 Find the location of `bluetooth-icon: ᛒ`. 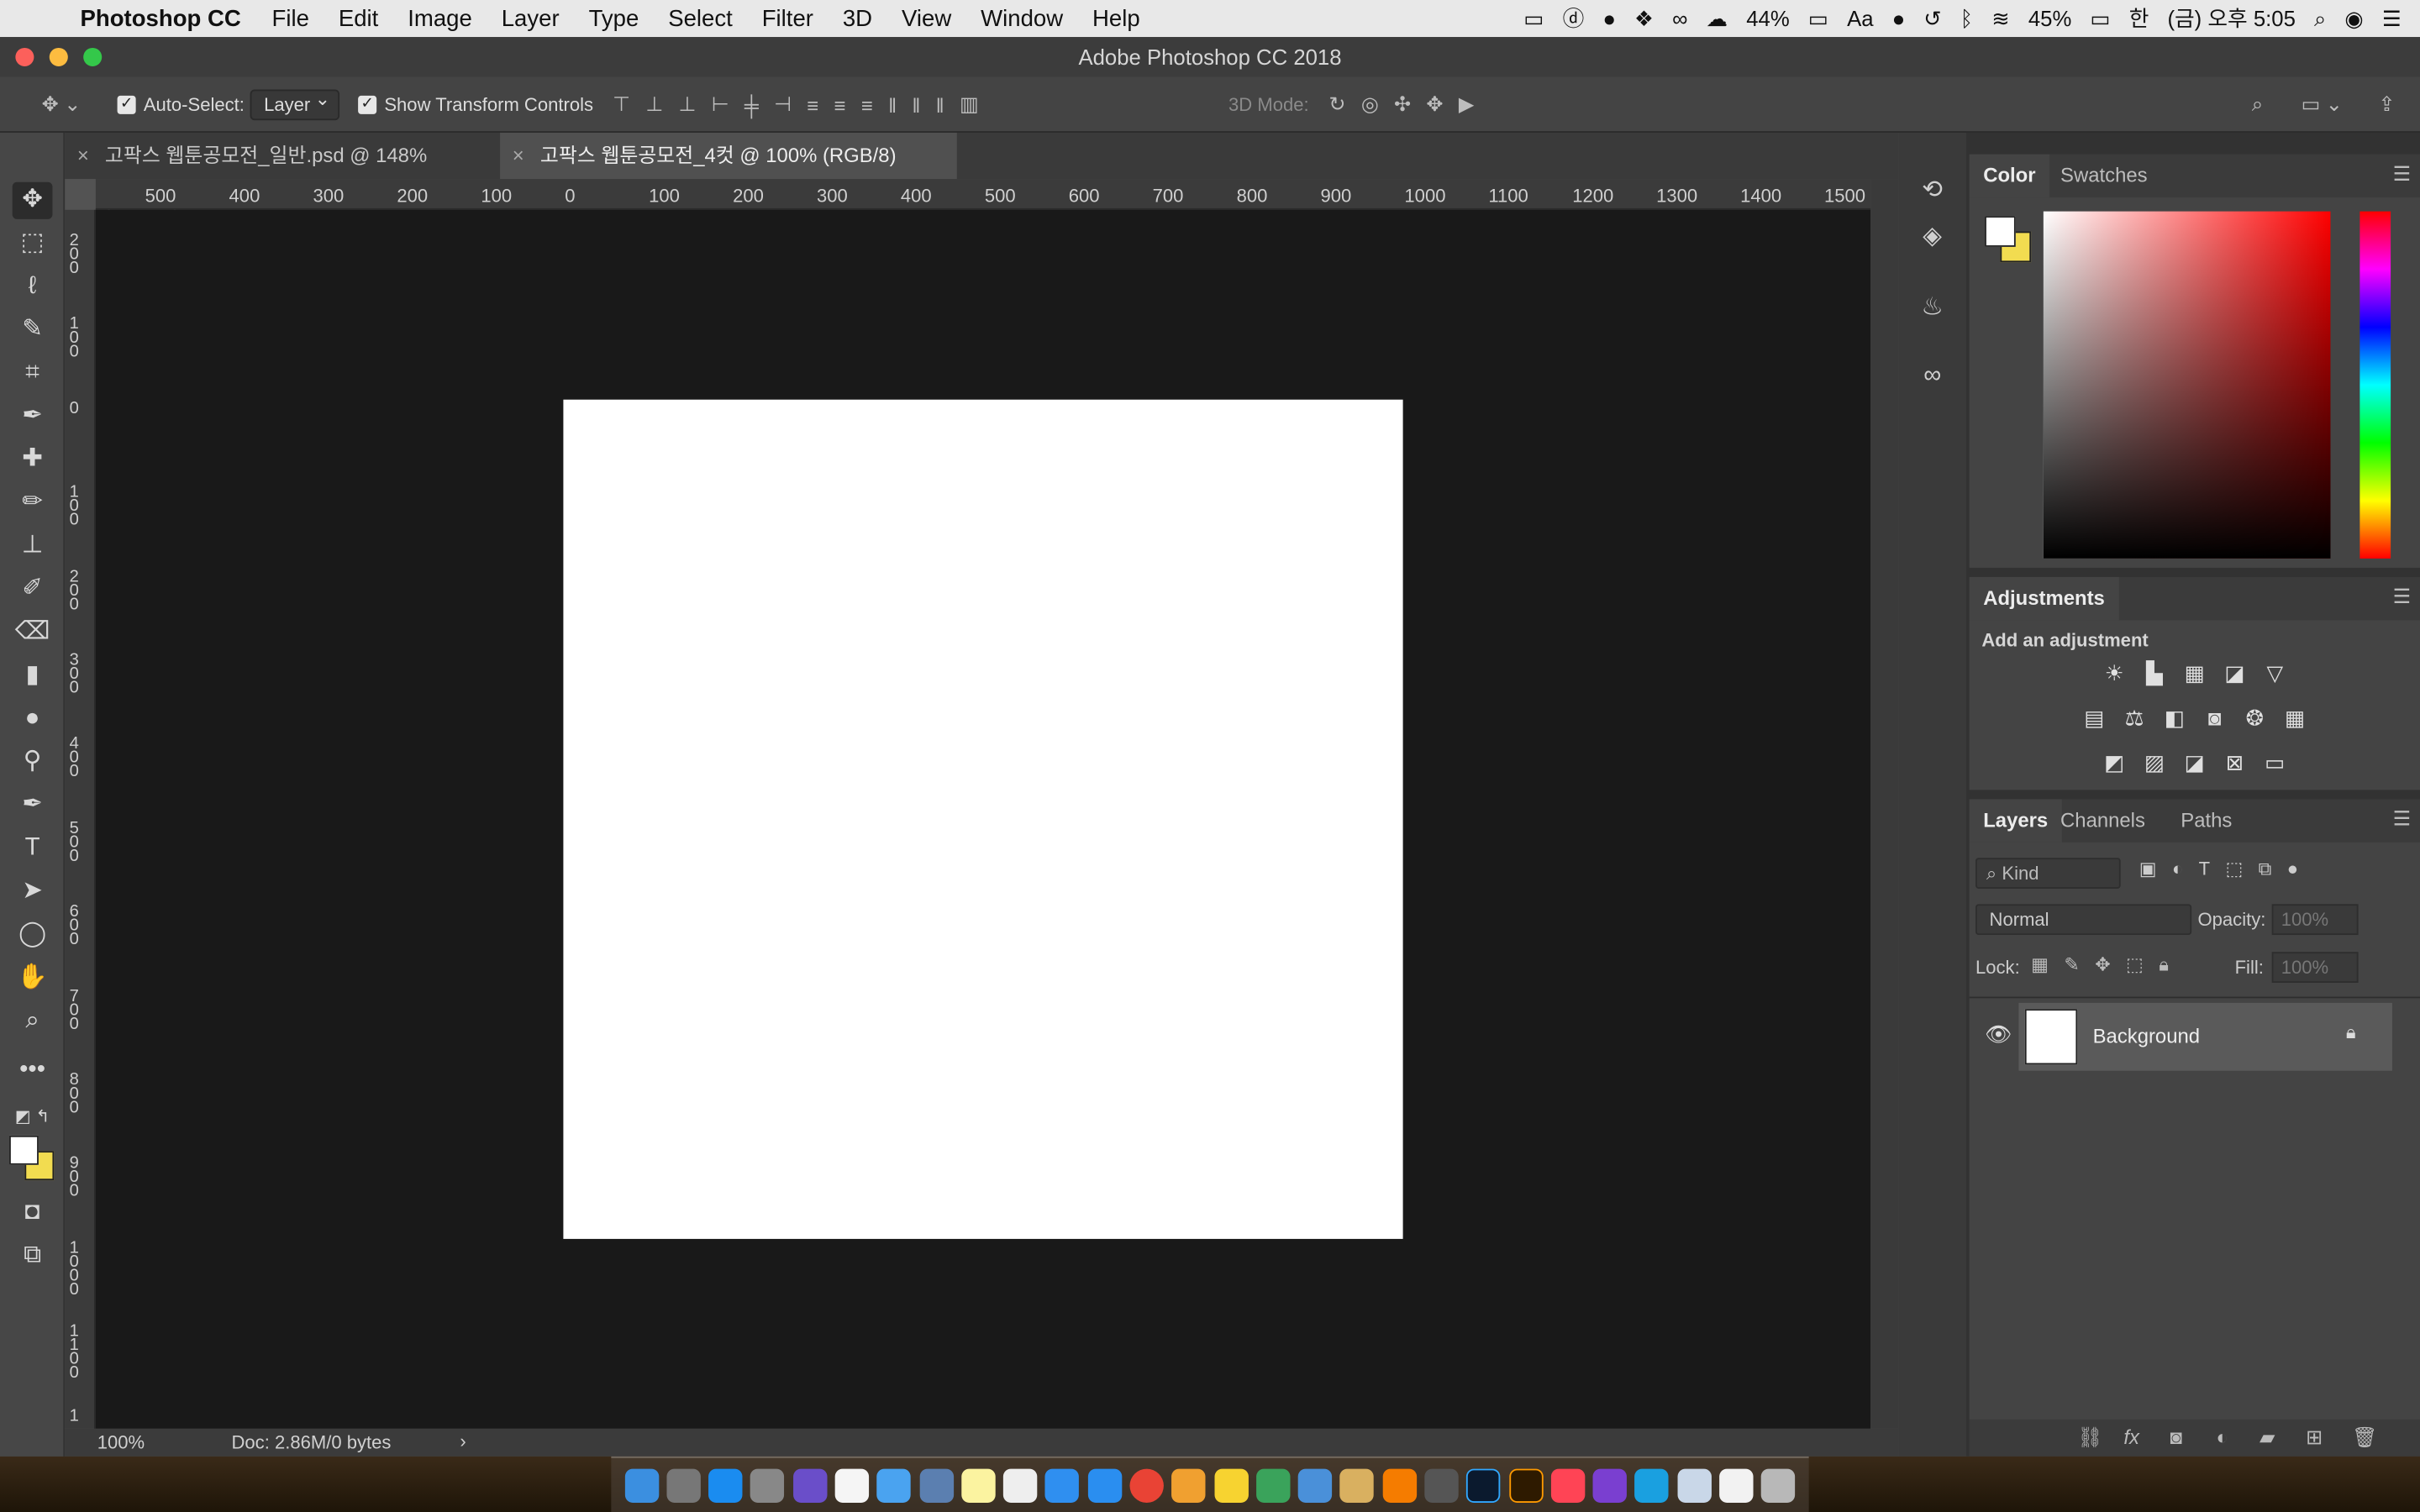

bluetooth-icon: ᛒ is located at coordinates (1967, 18).